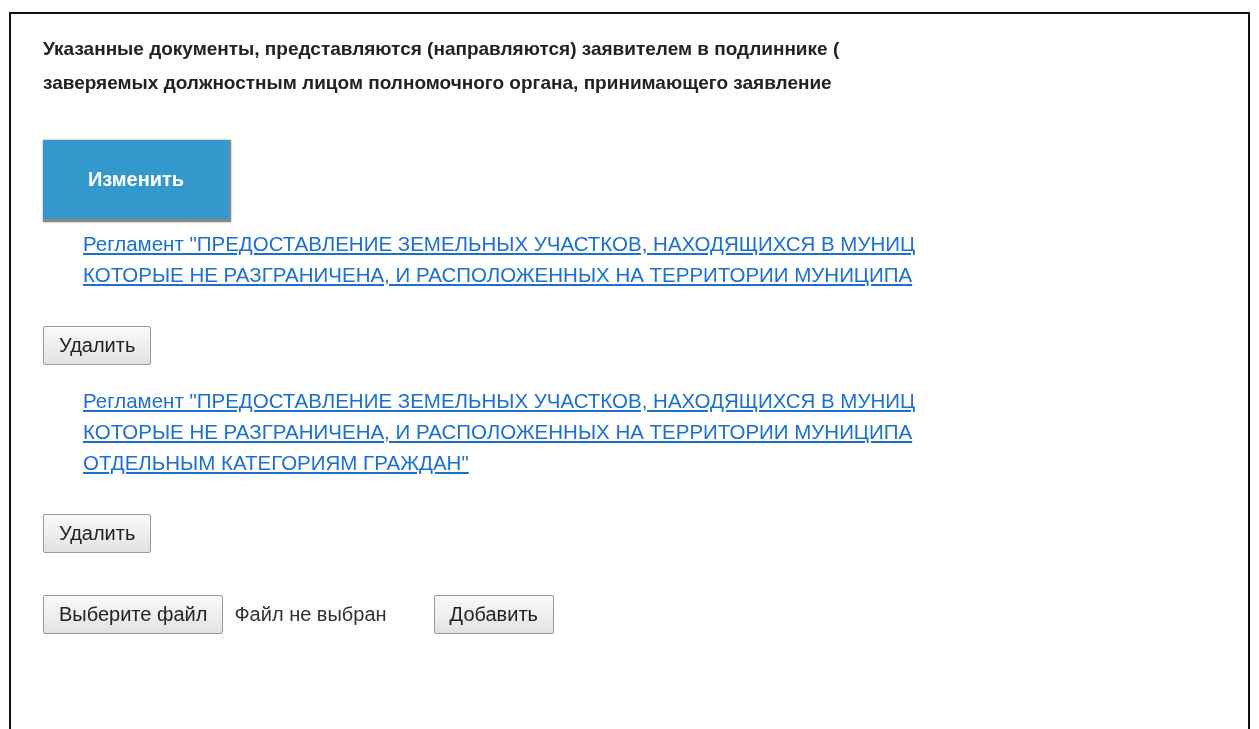 The height and width of the screenshot is (729, 1259). What do you see at coordinates (441, 49) in the screenshot?
I see `notice-text: Указанные документы, представляются (направляются) заявителем в подлиннике (` at bounding box center [441, 49].